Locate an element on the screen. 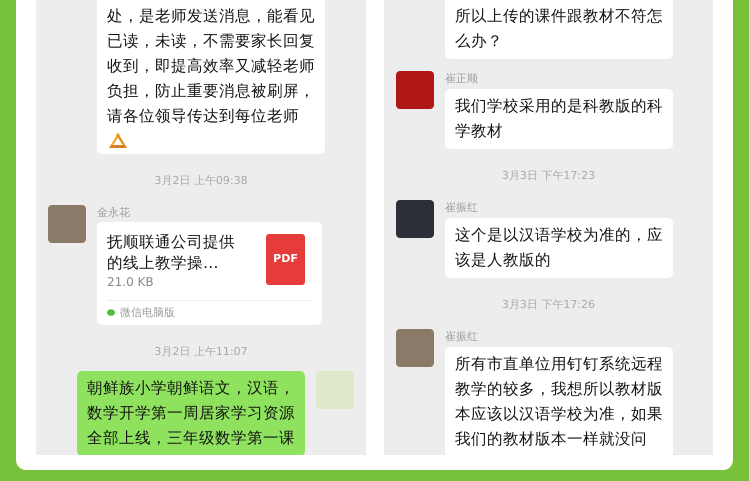 The image size is (749, 481). message-text: 处，是老师发送消息，能看见已读，未读，不需要家长回复收到，即提高效率又减轻老师负担，防止重要消息被刷屏，请各位领导传达到每位老师 is located at coordinates (211, 66).